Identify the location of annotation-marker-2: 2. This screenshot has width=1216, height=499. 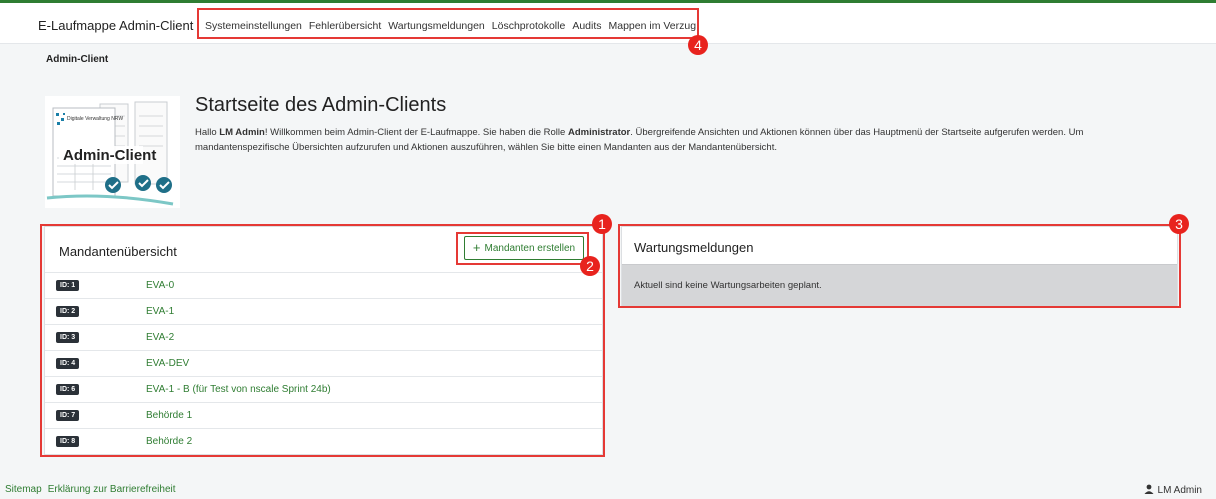
(590, 266).